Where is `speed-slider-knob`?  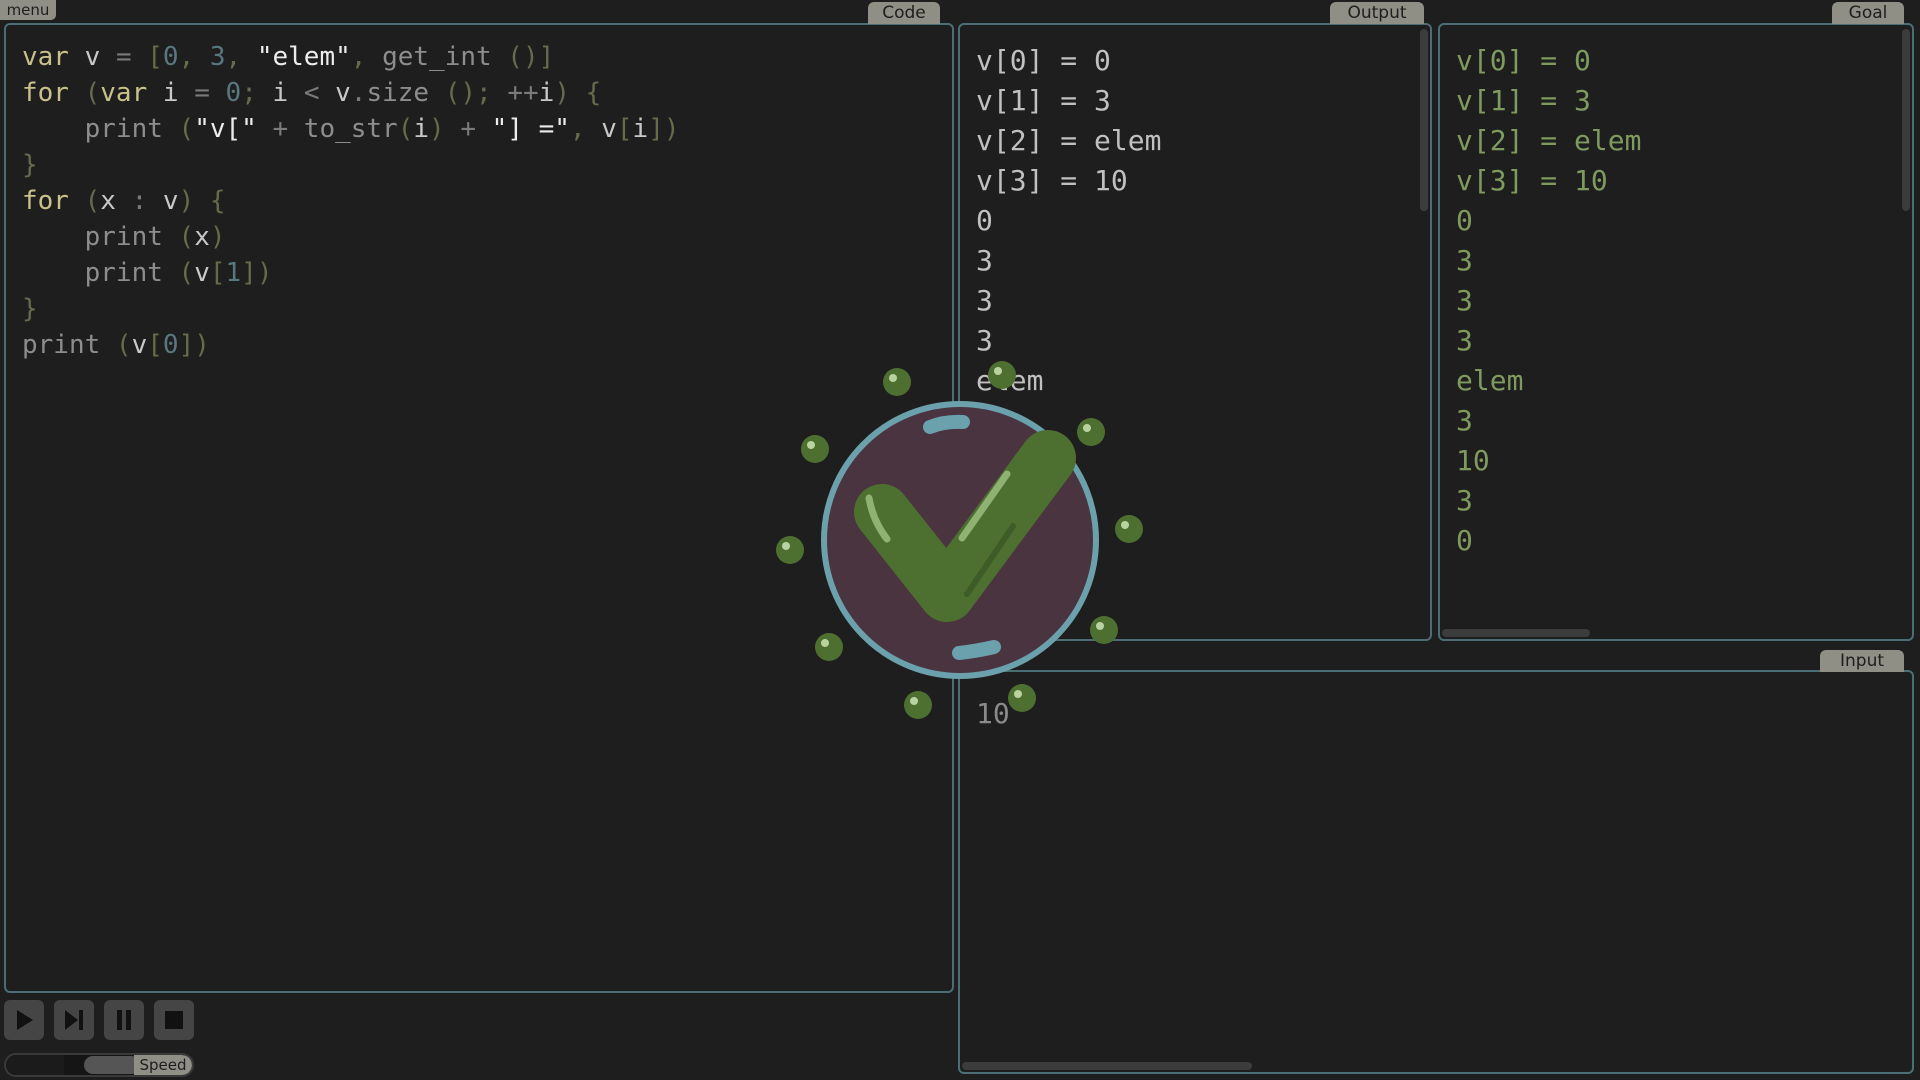
speed-slider-knob is located at coordinates (112, 1065).